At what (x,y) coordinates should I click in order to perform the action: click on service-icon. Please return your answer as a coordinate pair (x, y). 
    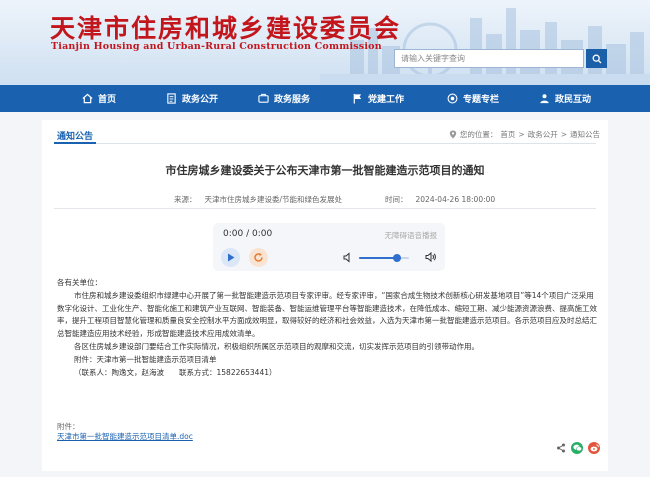
    Looking at the image, I should click on (263, 98).